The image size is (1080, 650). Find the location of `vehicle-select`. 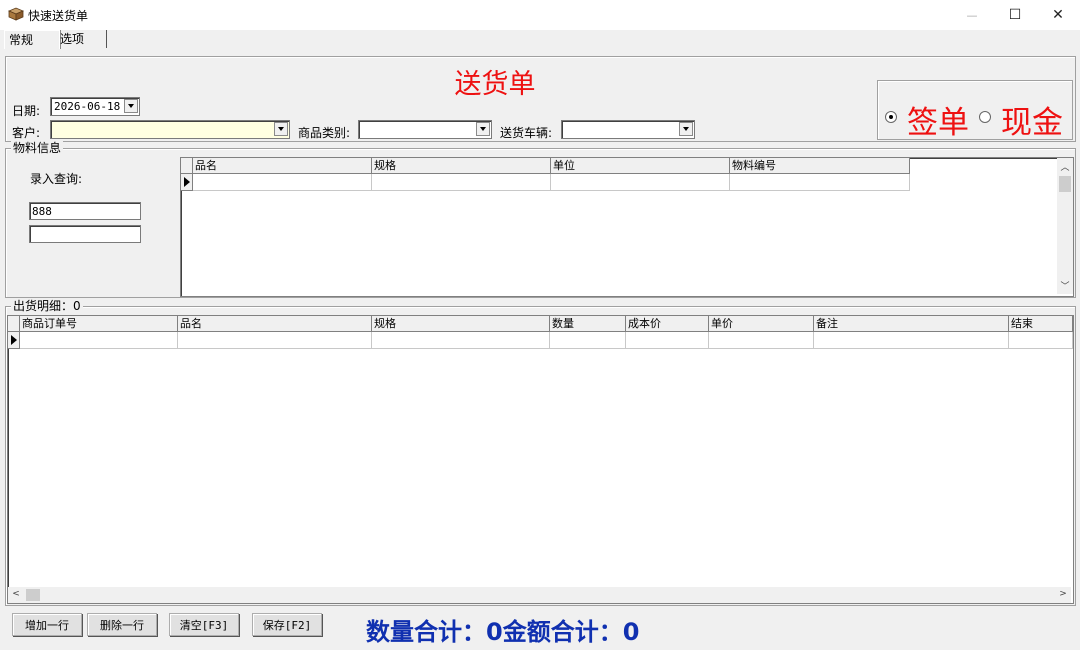

vehicle-select is located at coordinates (628, 129).